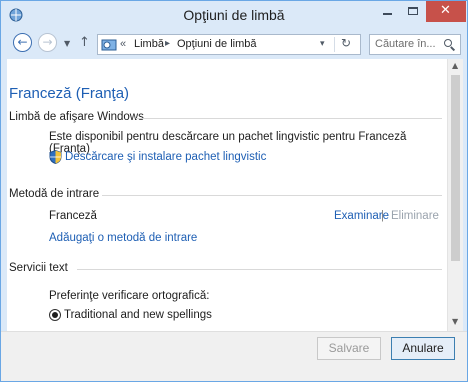  Describe the element at coordinates (123, 238) in the screenshot. I see `add-input-method-link: Adăugaţi o metodă de intrare` at that location.